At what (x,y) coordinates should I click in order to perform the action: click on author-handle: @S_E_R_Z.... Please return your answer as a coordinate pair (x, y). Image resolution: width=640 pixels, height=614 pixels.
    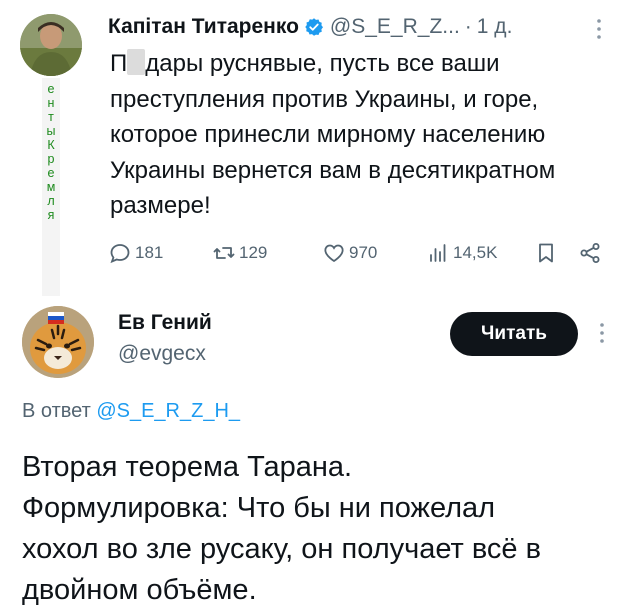
    Looking at the image, I should click on (395, 27).